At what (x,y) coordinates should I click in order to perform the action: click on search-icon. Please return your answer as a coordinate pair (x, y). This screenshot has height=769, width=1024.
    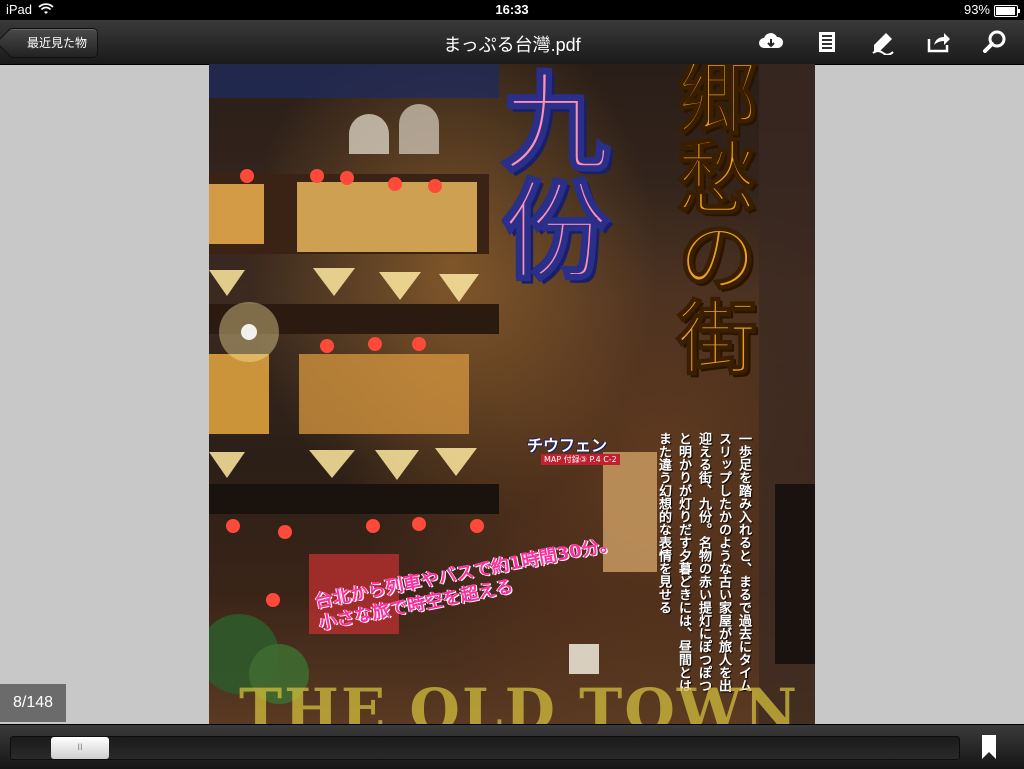
    Looking at the image, I should click on (995, 42).